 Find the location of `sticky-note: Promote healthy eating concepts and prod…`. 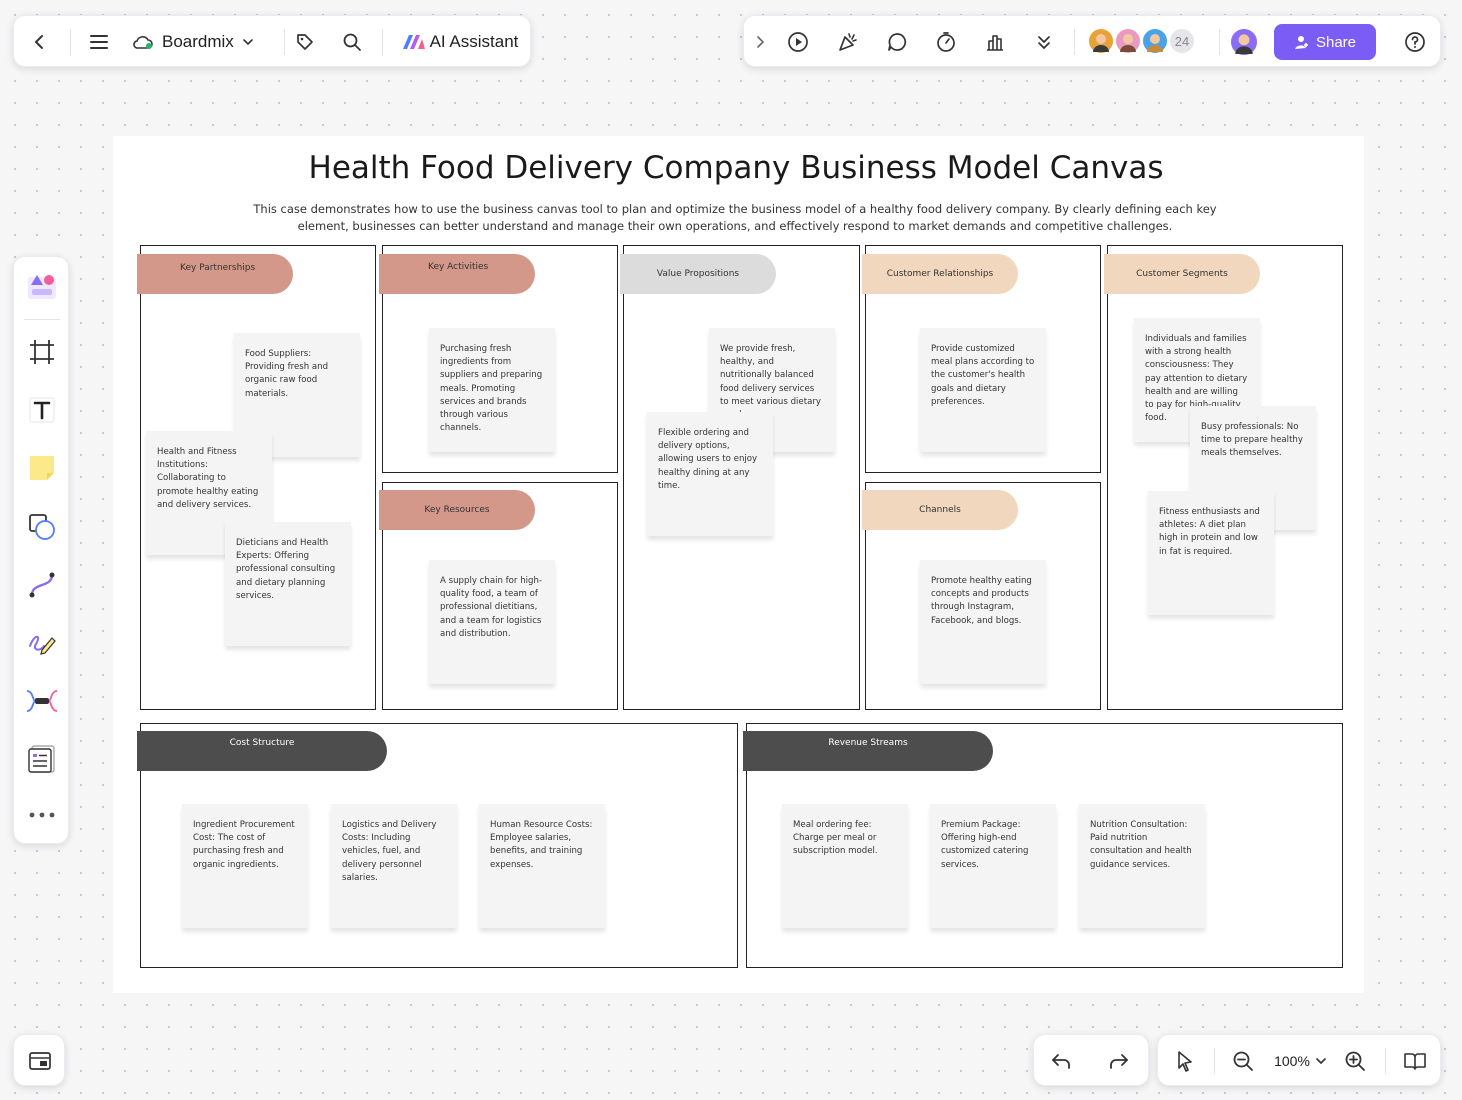

sticky-note: Promote healthy eating concepts and prod… is located at coordinates (983, 622).